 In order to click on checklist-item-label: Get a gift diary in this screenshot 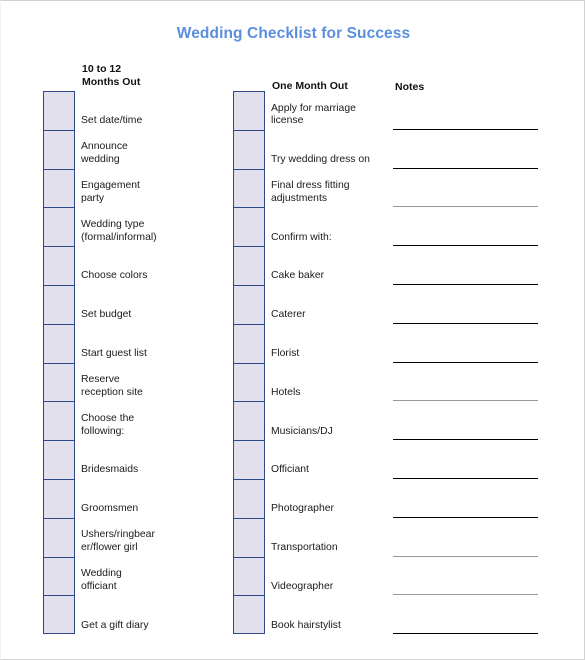, I will do `click(115, 625)`.